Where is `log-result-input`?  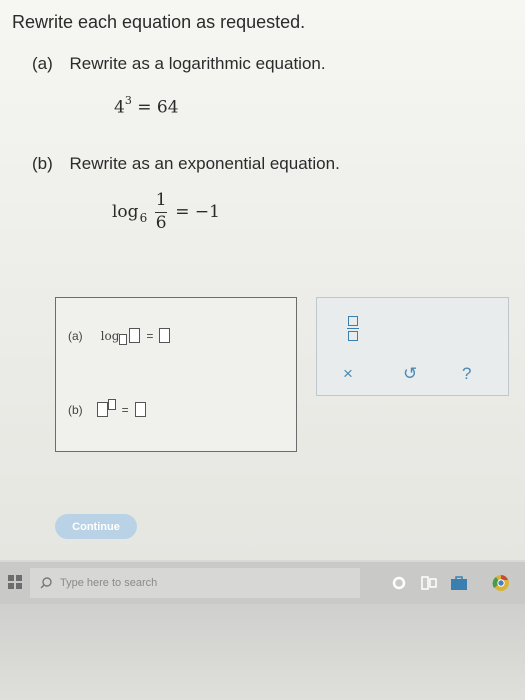
log-result-input is located at coordinates (165, 335).